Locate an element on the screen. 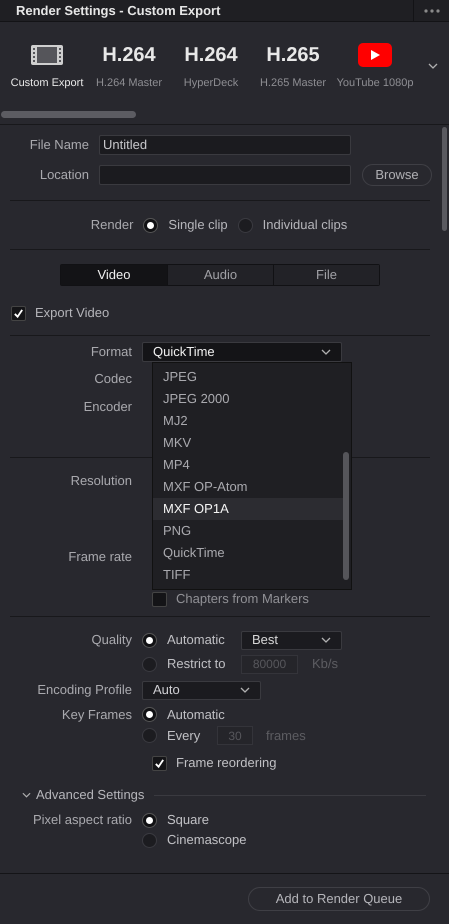 Image resolution: width=449 pixels, height=924 pixels. preset-item: Custom Export is located at coordinates (47, 67).